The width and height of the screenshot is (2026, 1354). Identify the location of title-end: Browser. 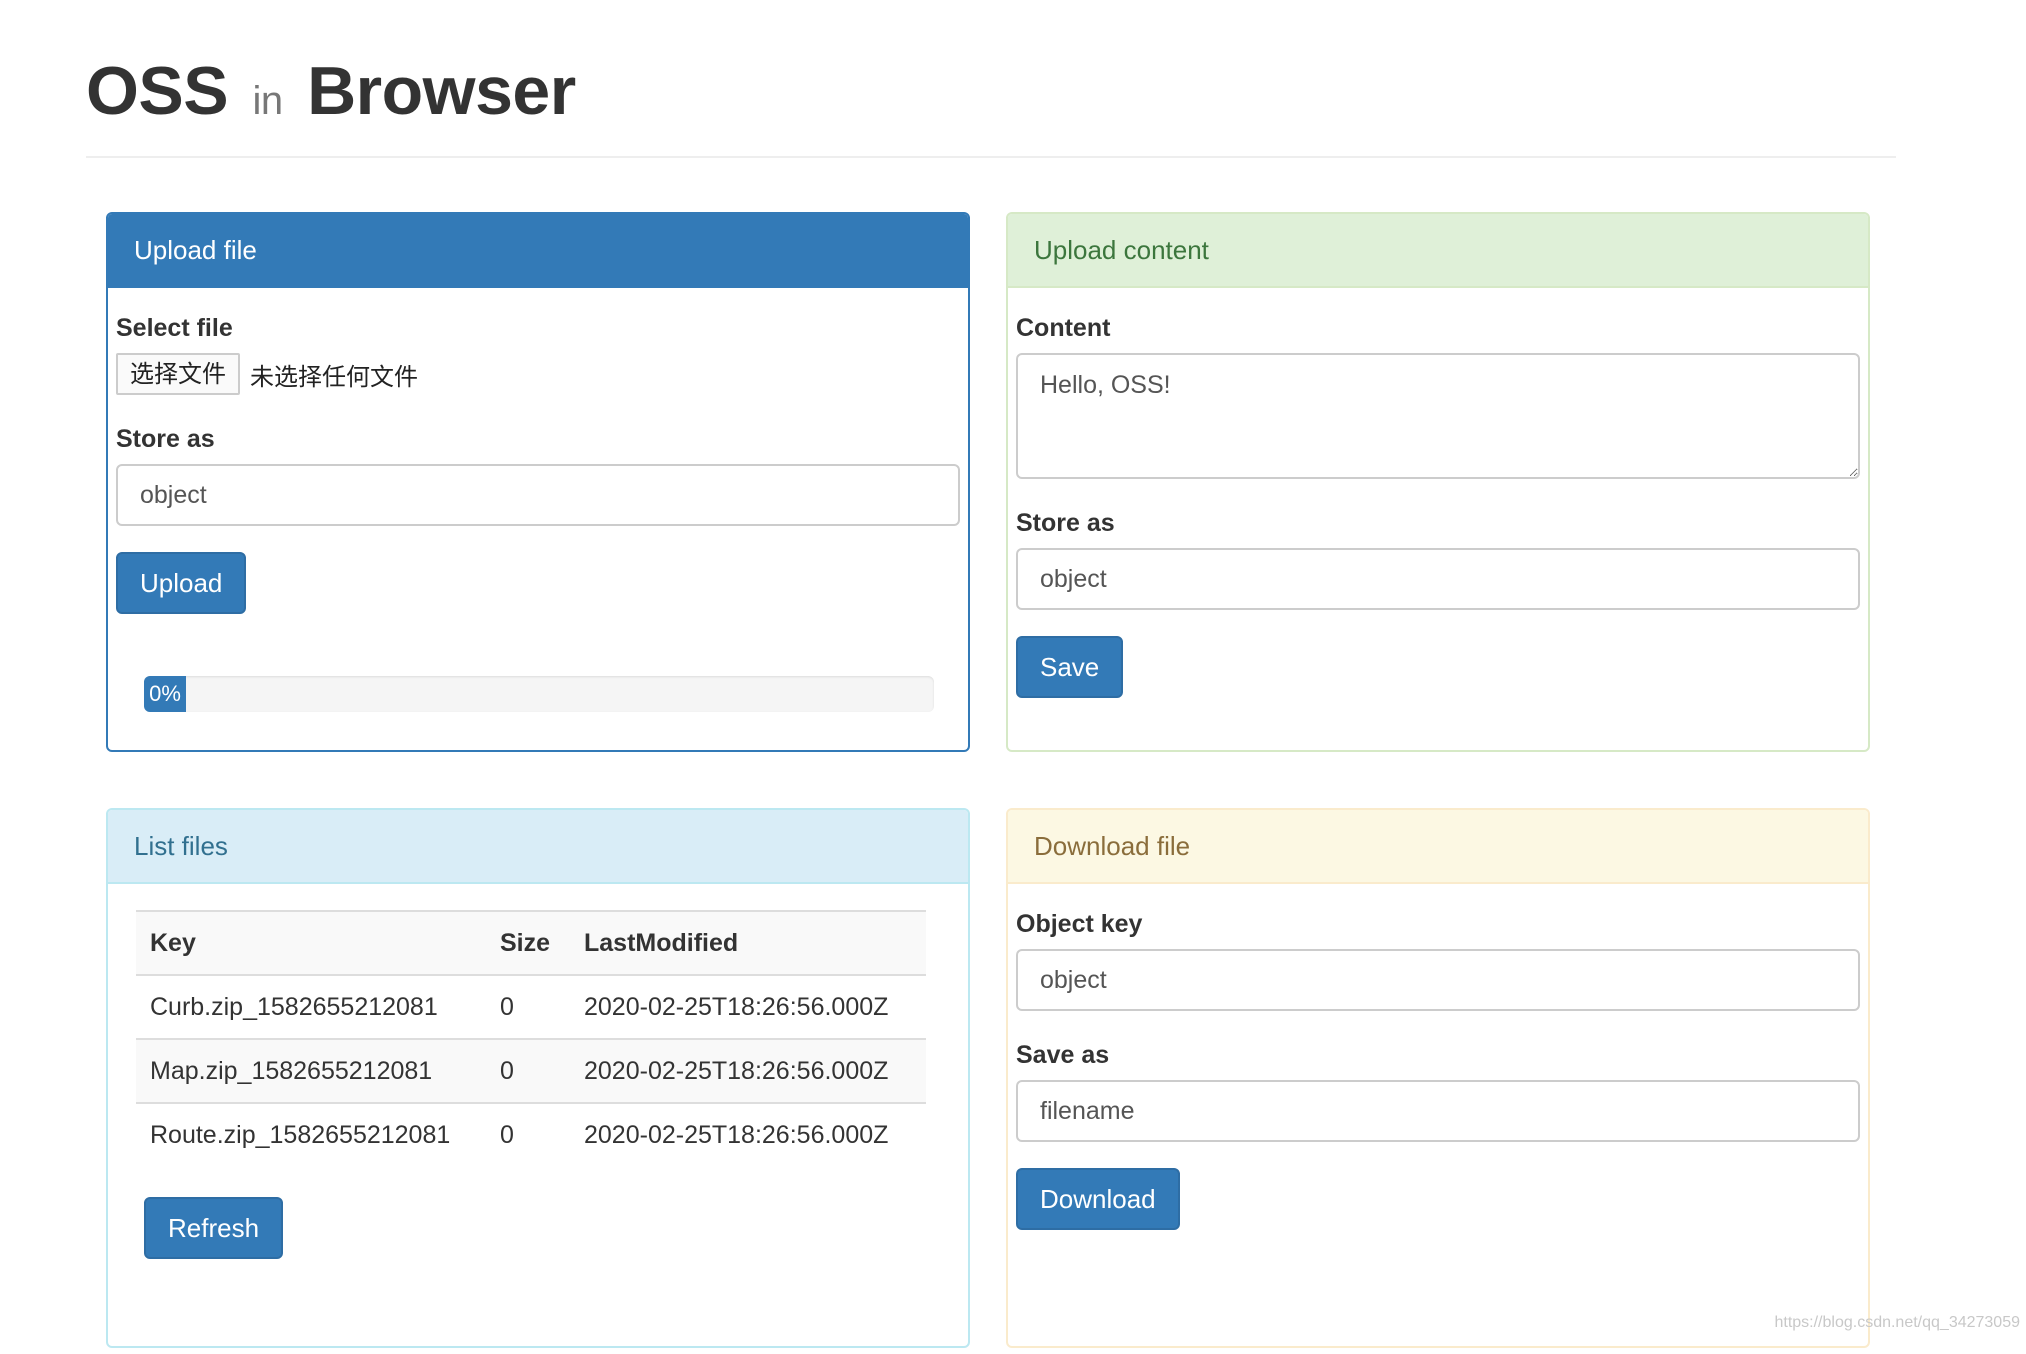
(441, 91).